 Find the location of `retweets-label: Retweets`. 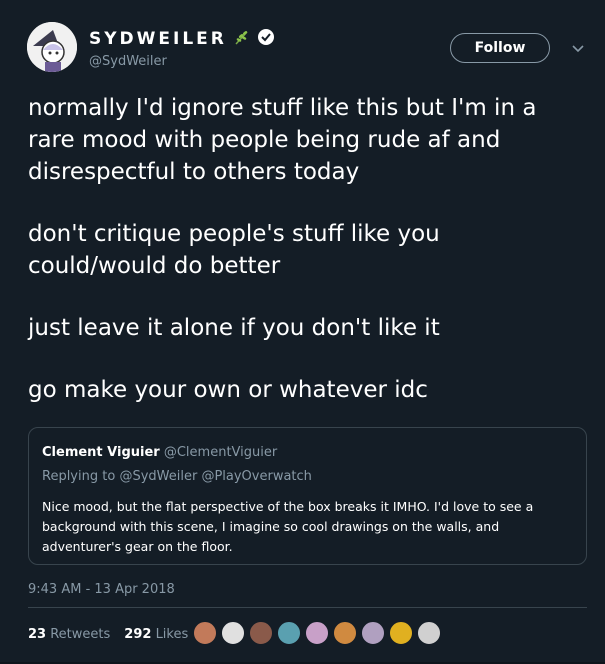

retweets-label: Retweets is located at coordinates (80, 634).